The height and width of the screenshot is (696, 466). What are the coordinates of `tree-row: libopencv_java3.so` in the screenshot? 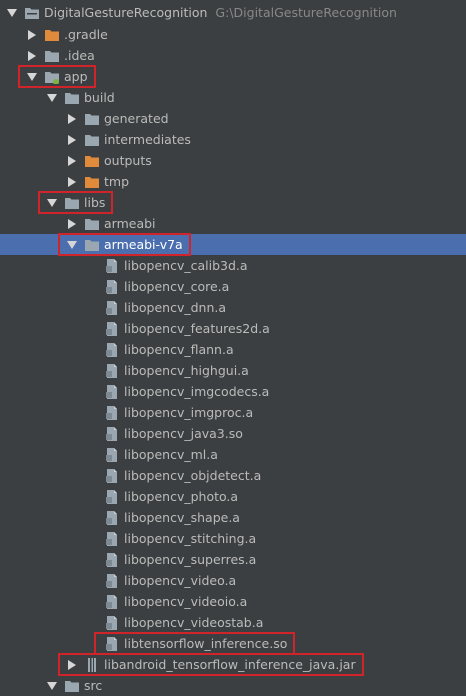 It's located at (233, 433).